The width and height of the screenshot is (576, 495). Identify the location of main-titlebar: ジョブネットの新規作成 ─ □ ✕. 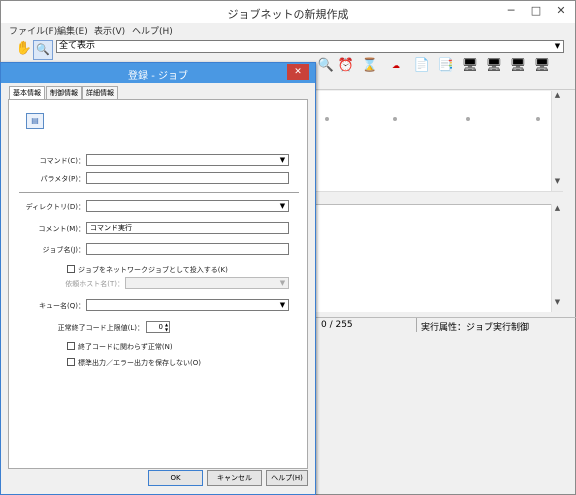
(288, 12).